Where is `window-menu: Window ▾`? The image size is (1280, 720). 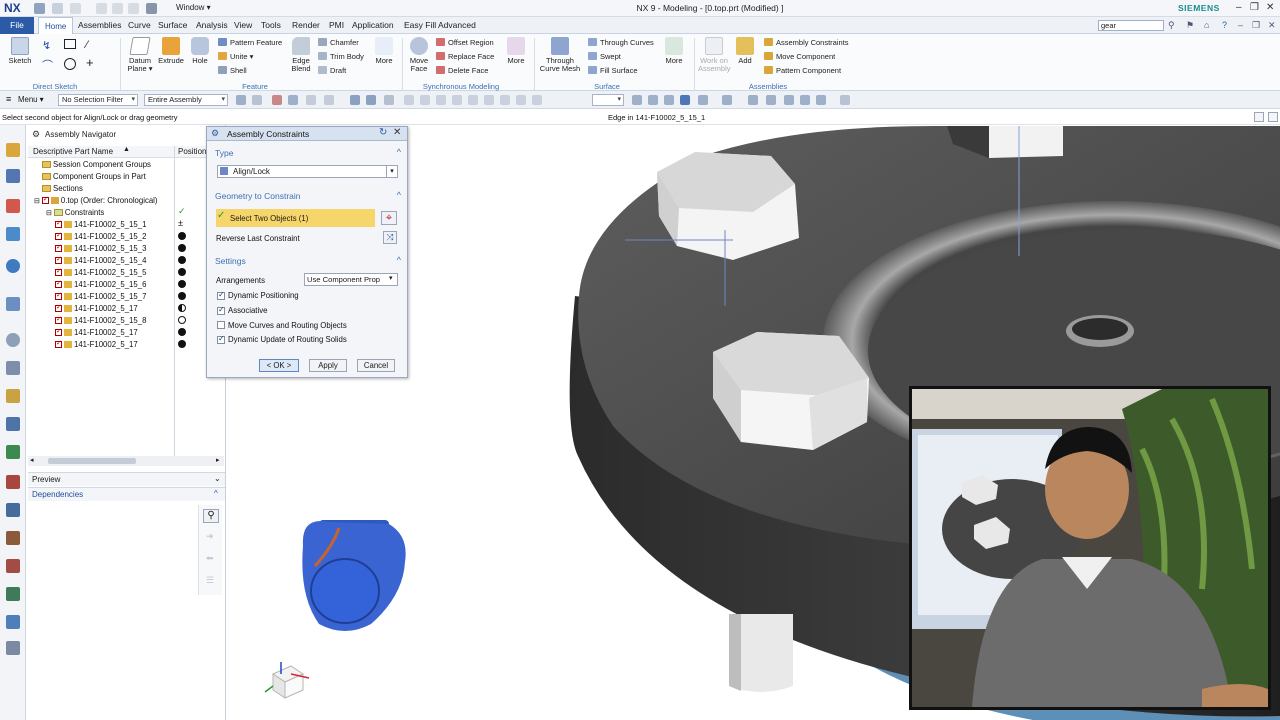
window-menu: Window ▾ is located at coordinates (193, 7).